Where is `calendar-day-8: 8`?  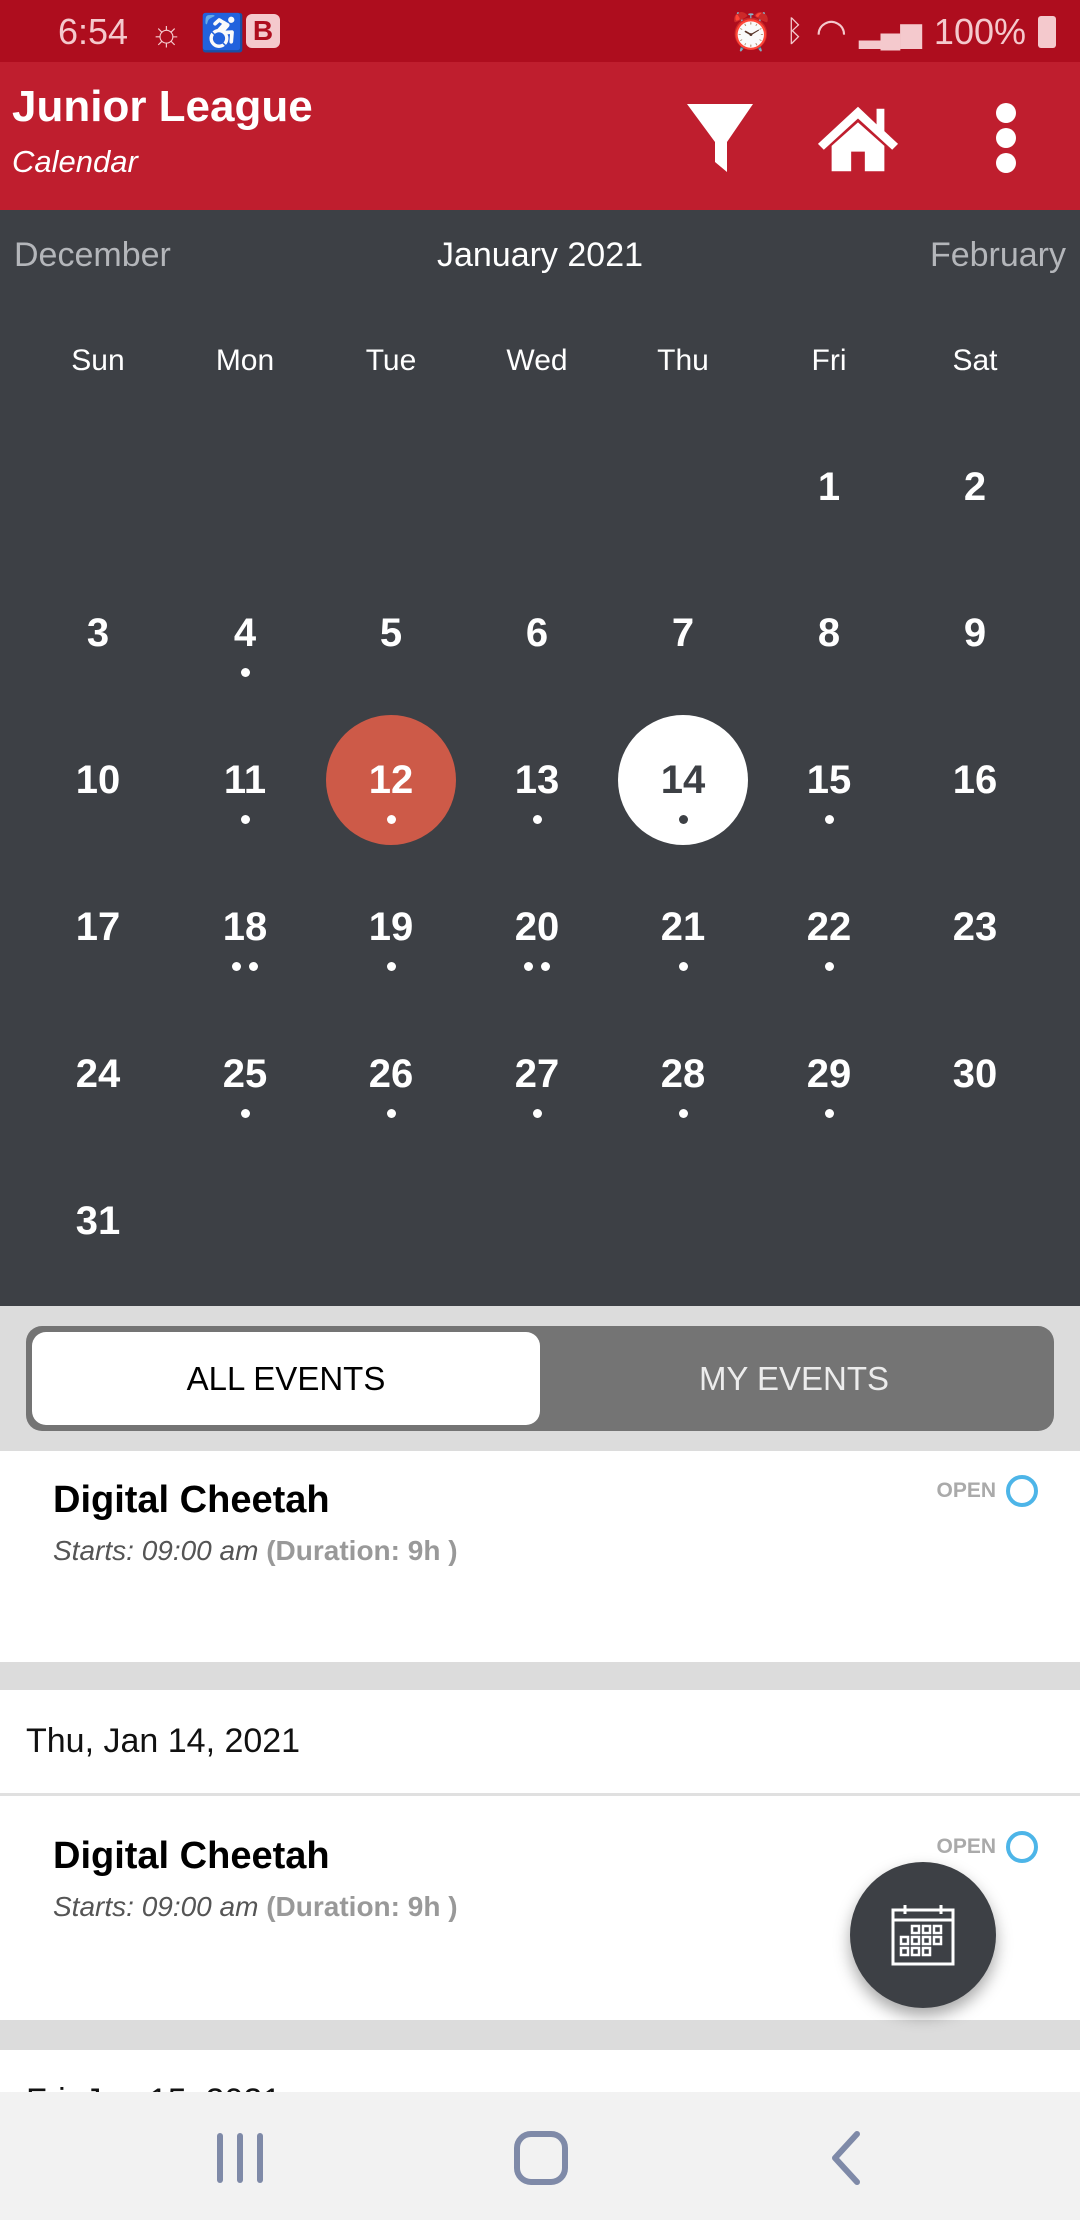
calendar-day-8: 8 is located at coordinates (829, 633).